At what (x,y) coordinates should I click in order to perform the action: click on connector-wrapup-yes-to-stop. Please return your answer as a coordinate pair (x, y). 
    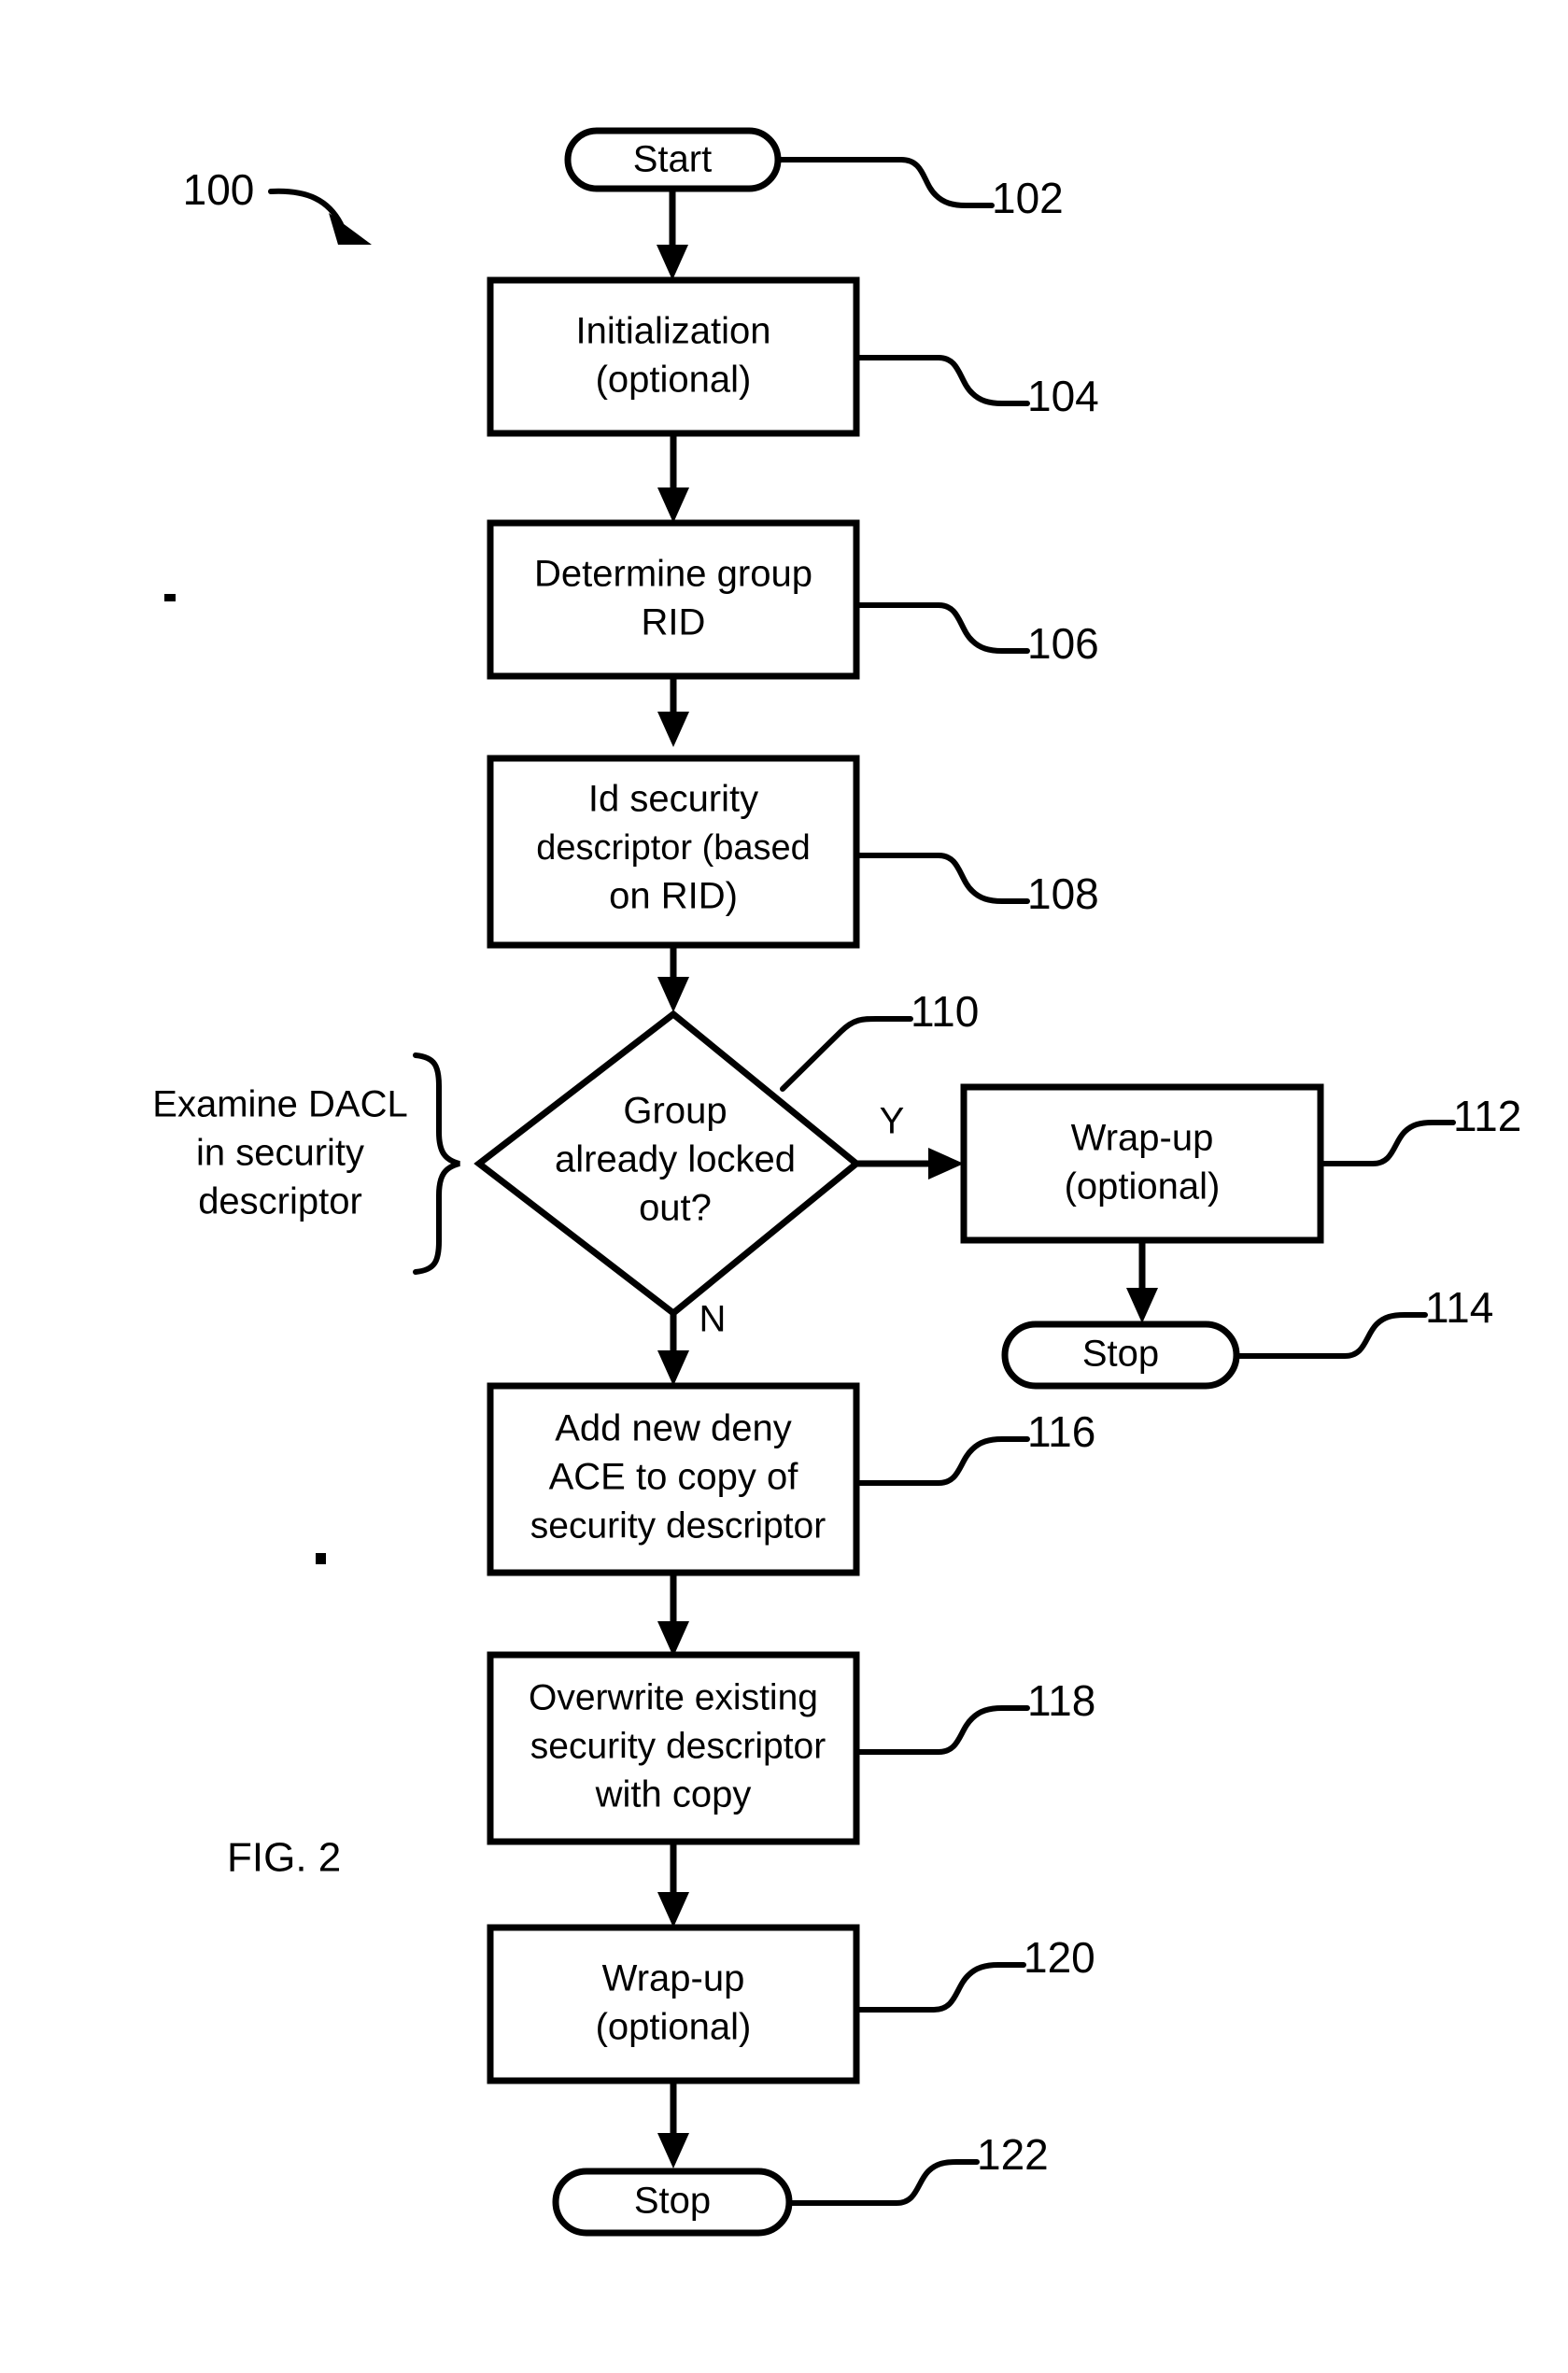
    Looking at the image, I should click on (1142, 1282).